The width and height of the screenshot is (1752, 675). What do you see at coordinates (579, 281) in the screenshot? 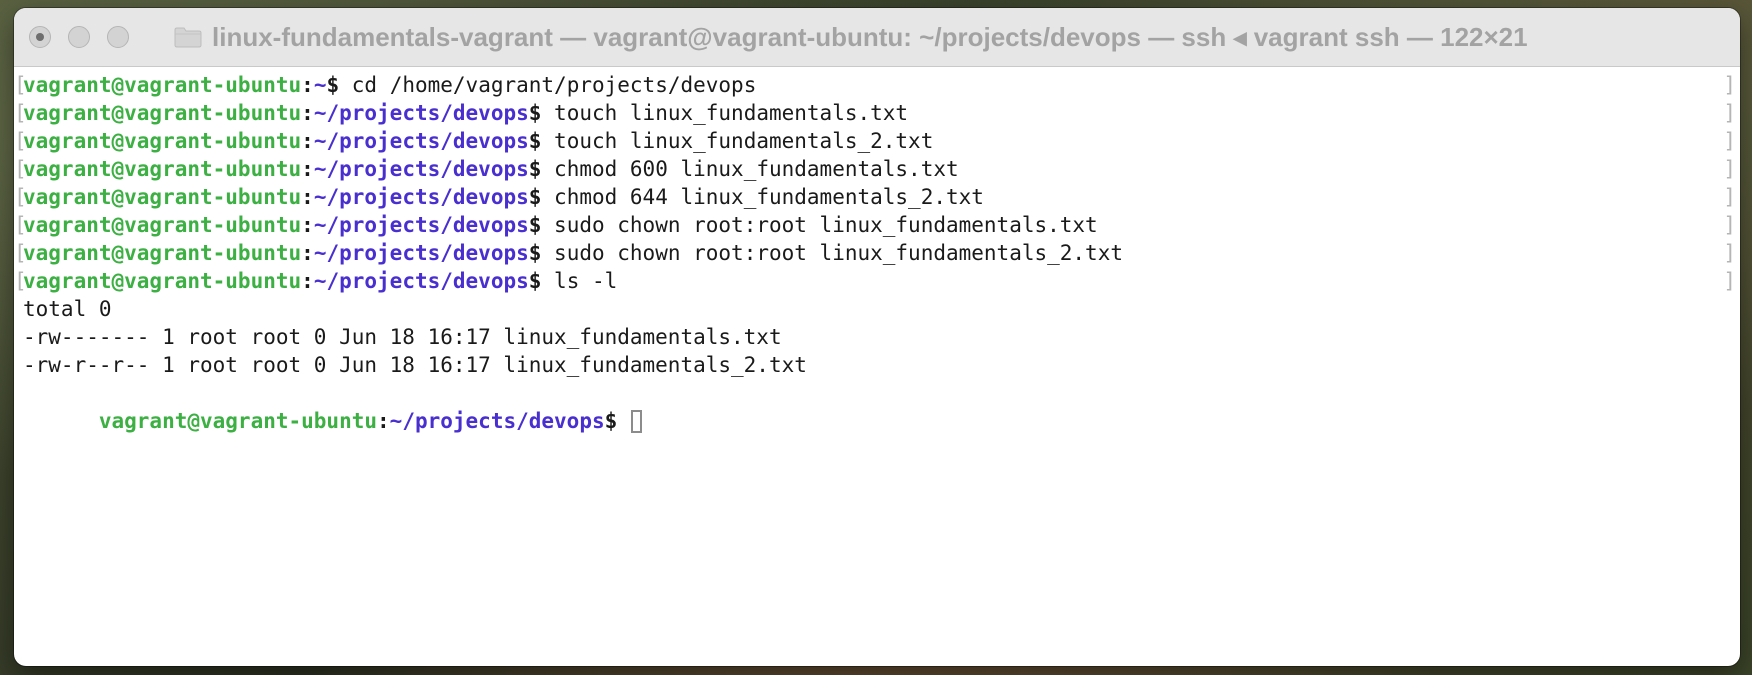
I see `prompt-command: ls -l` at bounding box center [579, 281].